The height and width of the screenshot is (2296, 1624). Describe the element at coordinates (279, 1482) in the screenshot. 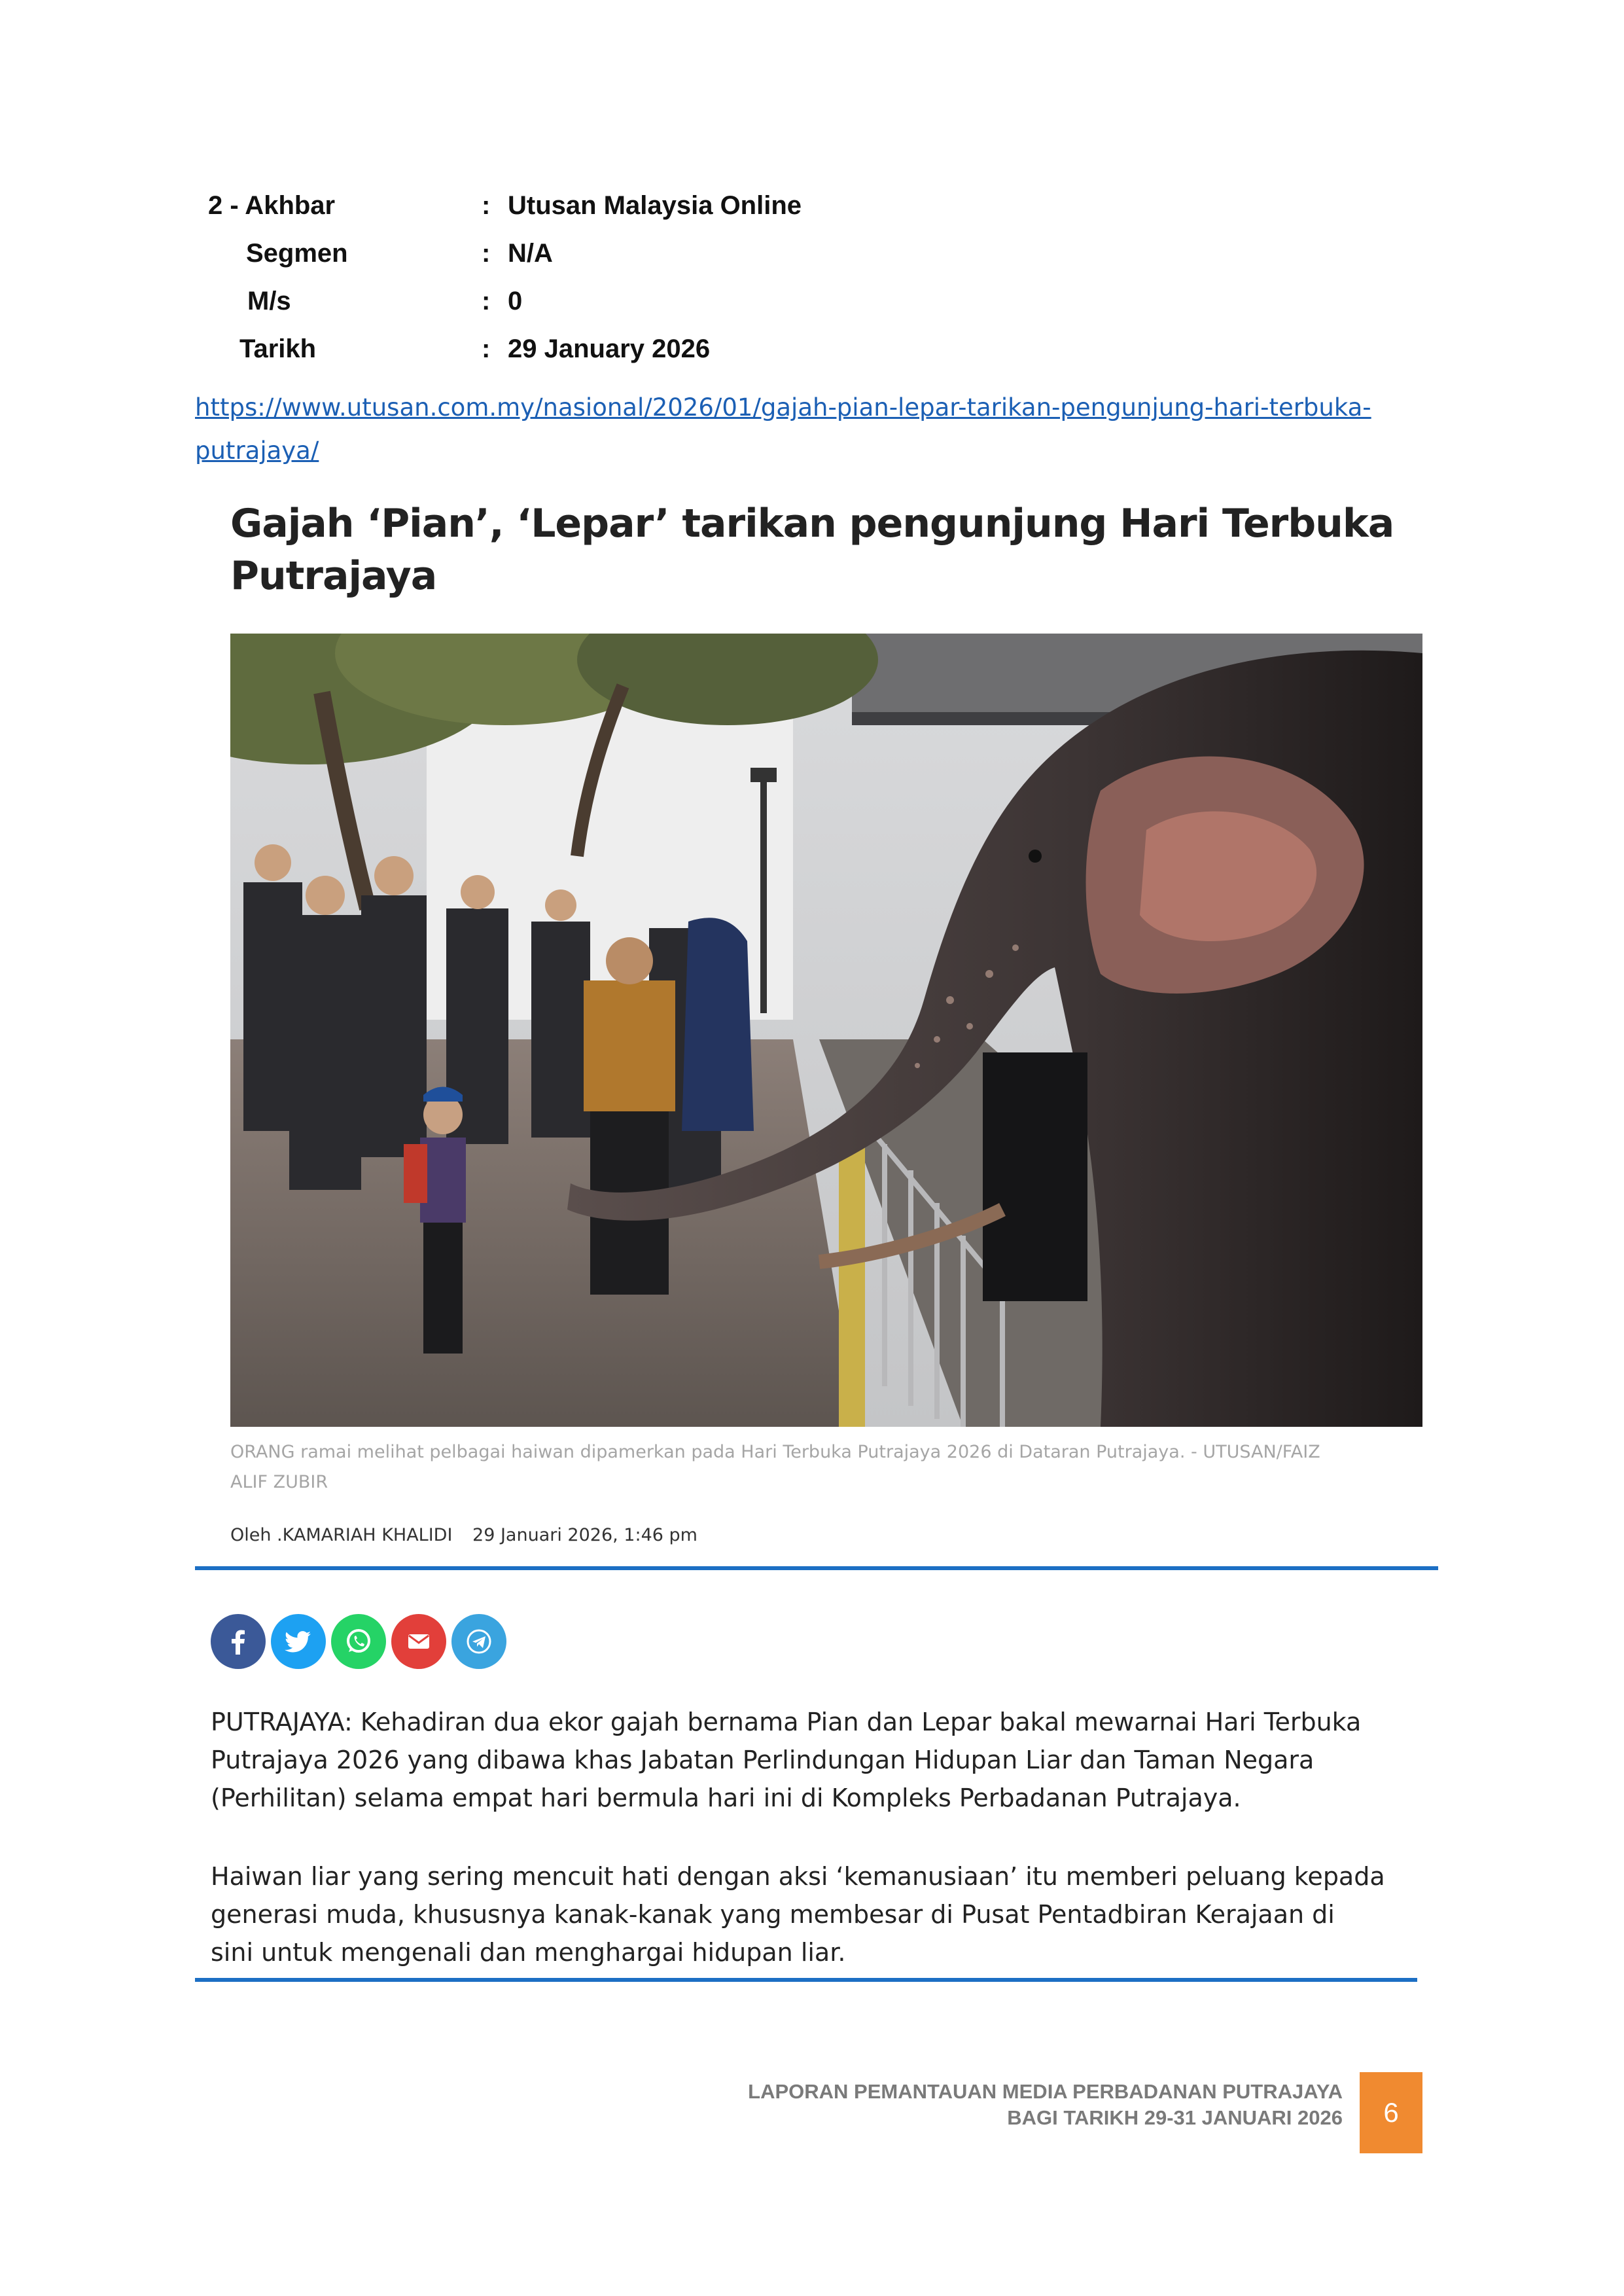

I see `caption-line-2: ALIF ZUBIR` at that location.